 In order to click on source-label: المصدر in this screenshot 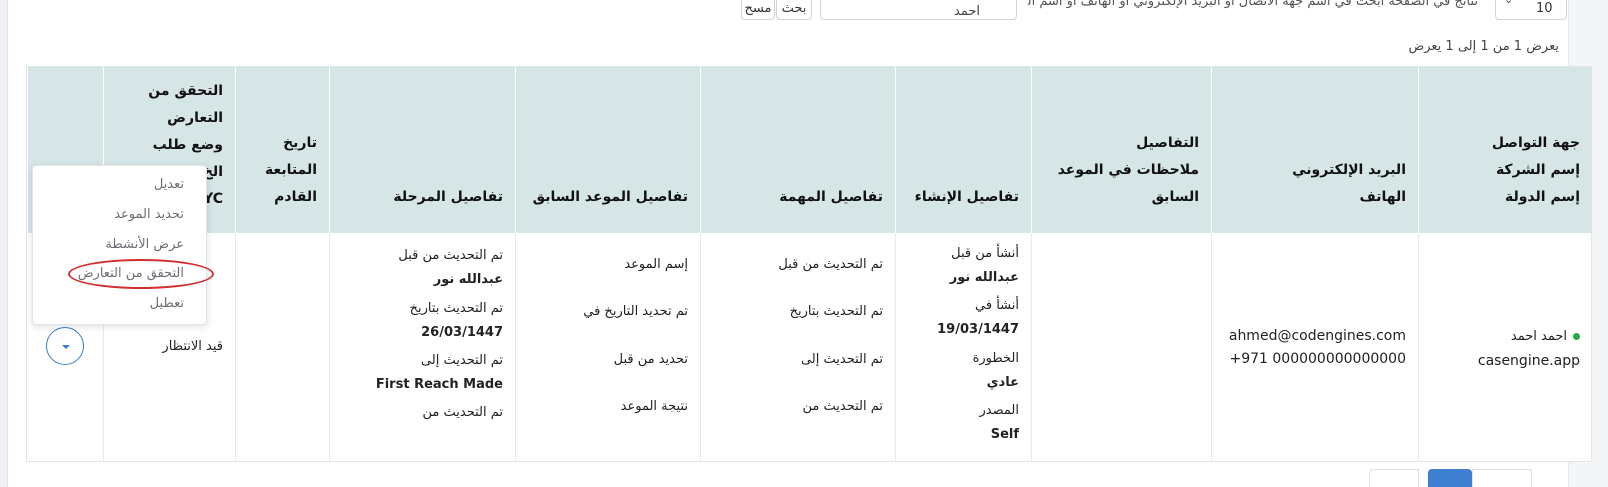, I will do `click(999, 410)`.